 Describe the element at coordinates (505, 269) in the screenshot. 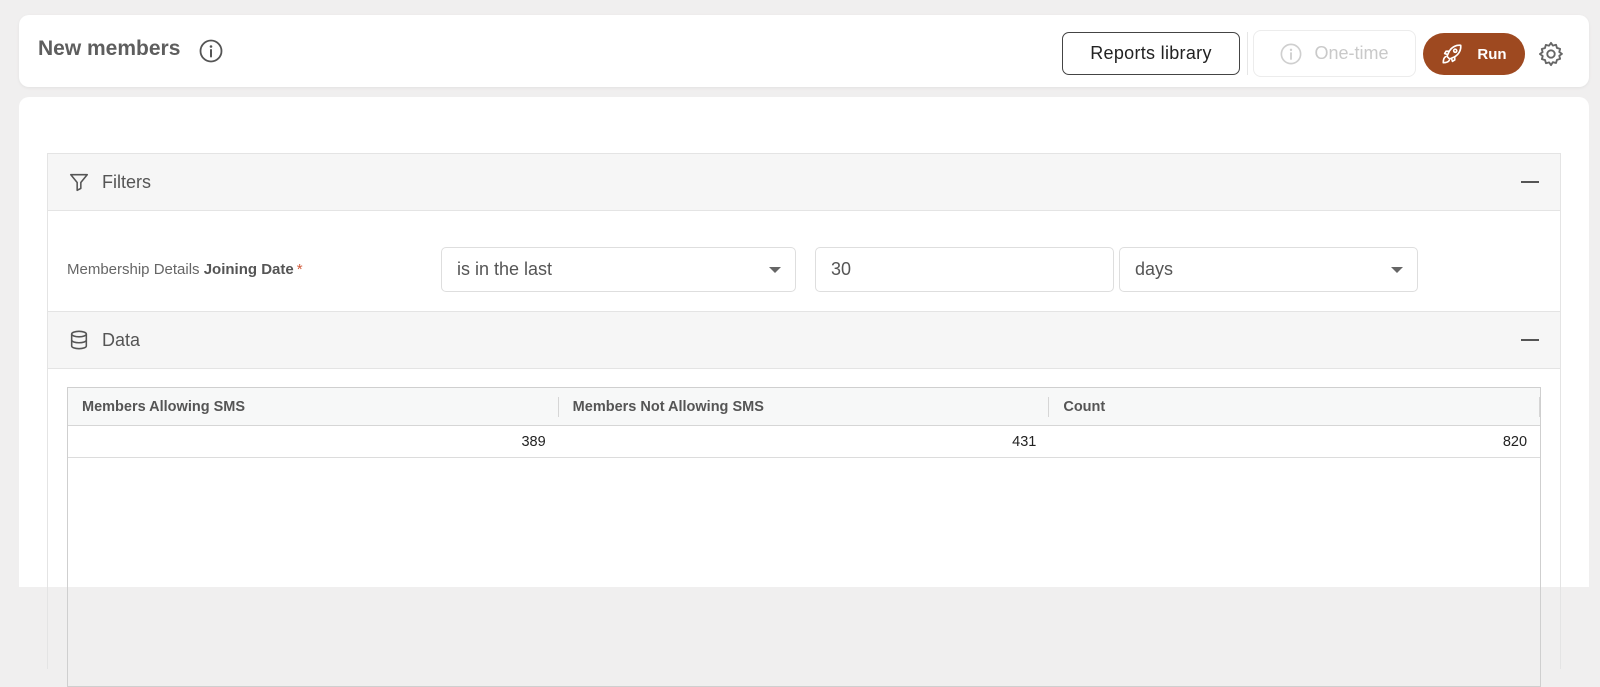

I see `operator-value: is in the last` at that location.